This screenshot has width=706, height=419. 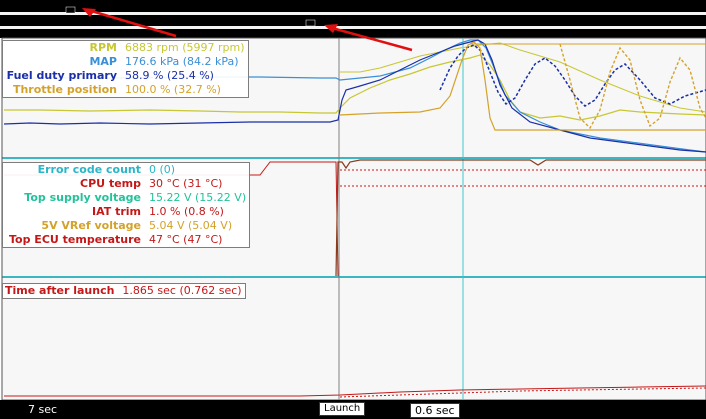 I want to click on legend-row-fuel-duty: Fuel duty primary 58.9 % (25.4 %), so click(x=125, y=76).